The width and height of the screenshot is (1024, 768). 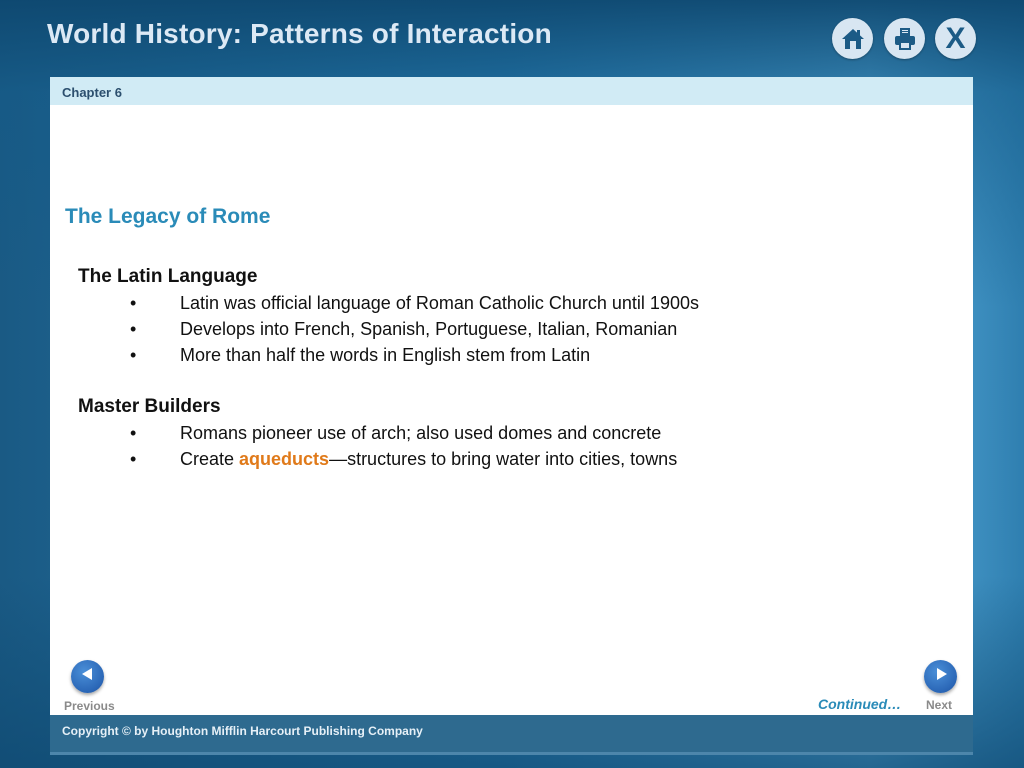 I want to click on close-icon: X, so click(x=955, y=38).